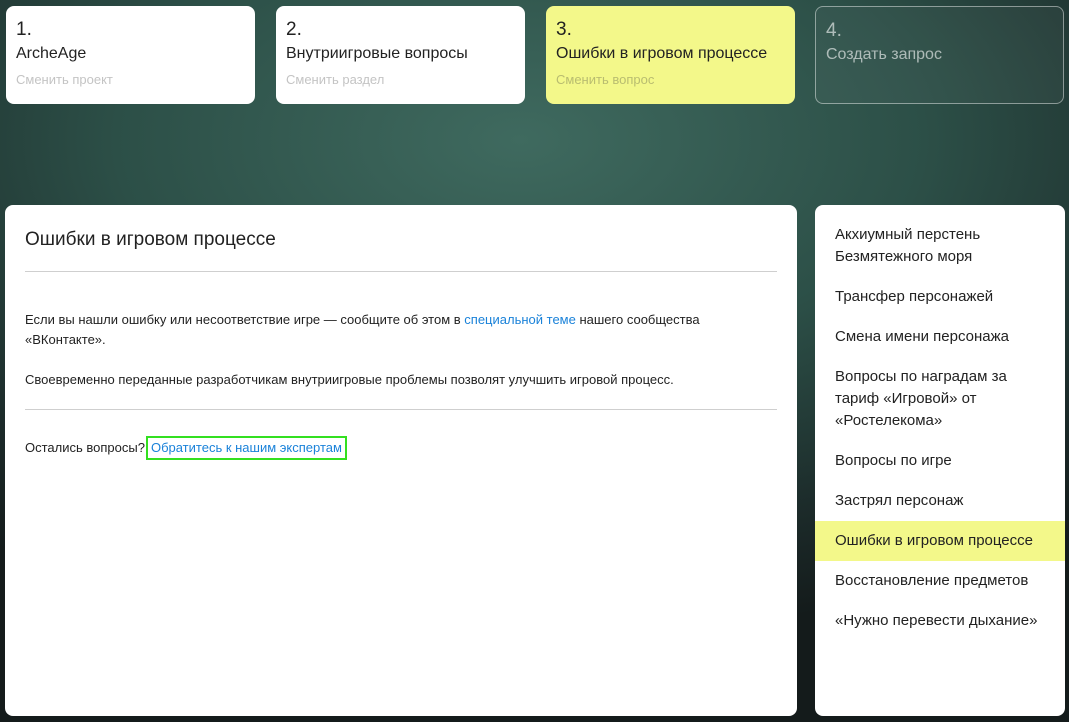 The image size is (1069, 722). What do you see at coordinates (940, 581) in the screenshot?
I see `sidebar-item-restore-items: Восстановление предметов` at bounding box center [940, 581].